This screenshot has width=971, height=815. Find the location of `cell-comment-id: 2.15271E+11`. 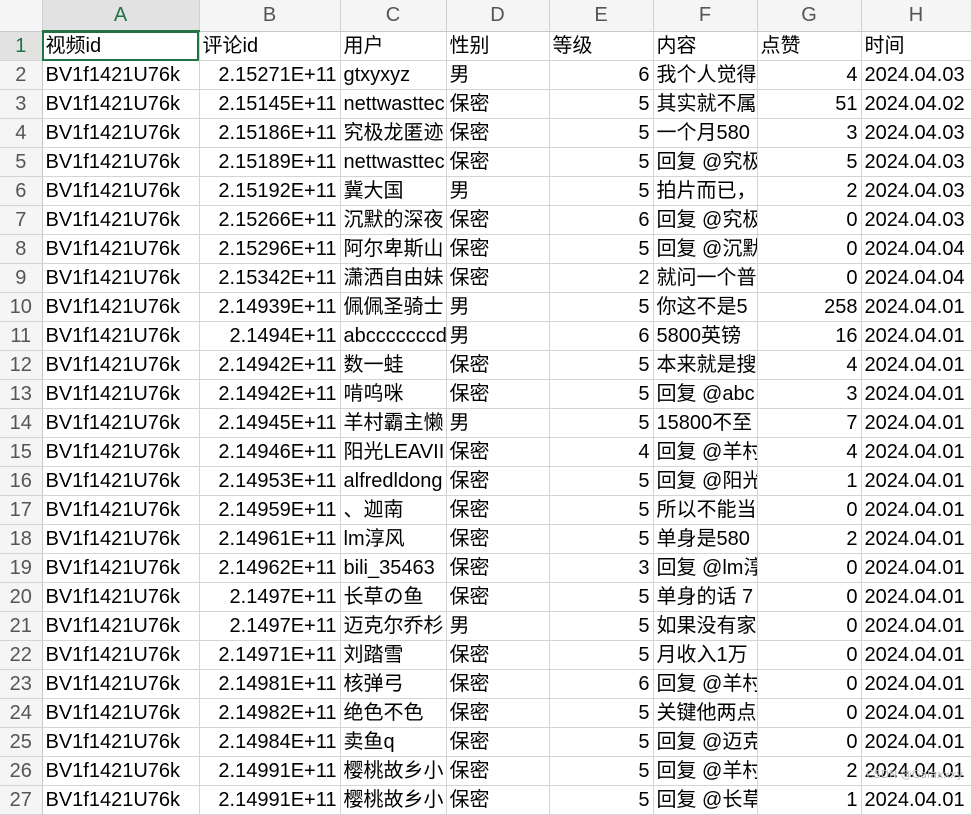

cell-comment-id: 2.15271E+11 is located at coordinates (270, 75).